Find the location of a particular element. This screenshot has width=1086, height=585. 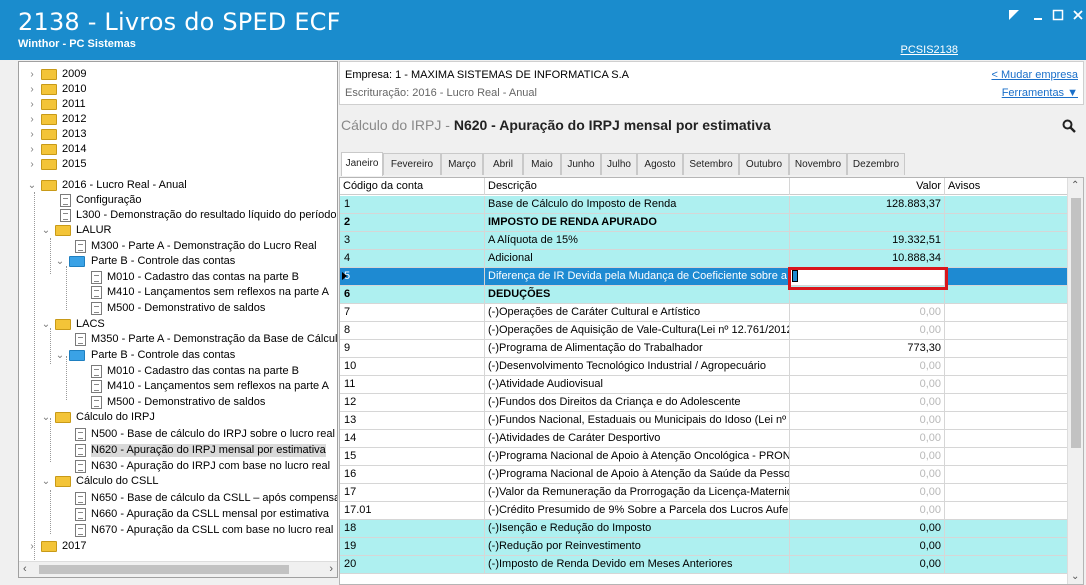

folder-icon is located at coordinates (77, 355).